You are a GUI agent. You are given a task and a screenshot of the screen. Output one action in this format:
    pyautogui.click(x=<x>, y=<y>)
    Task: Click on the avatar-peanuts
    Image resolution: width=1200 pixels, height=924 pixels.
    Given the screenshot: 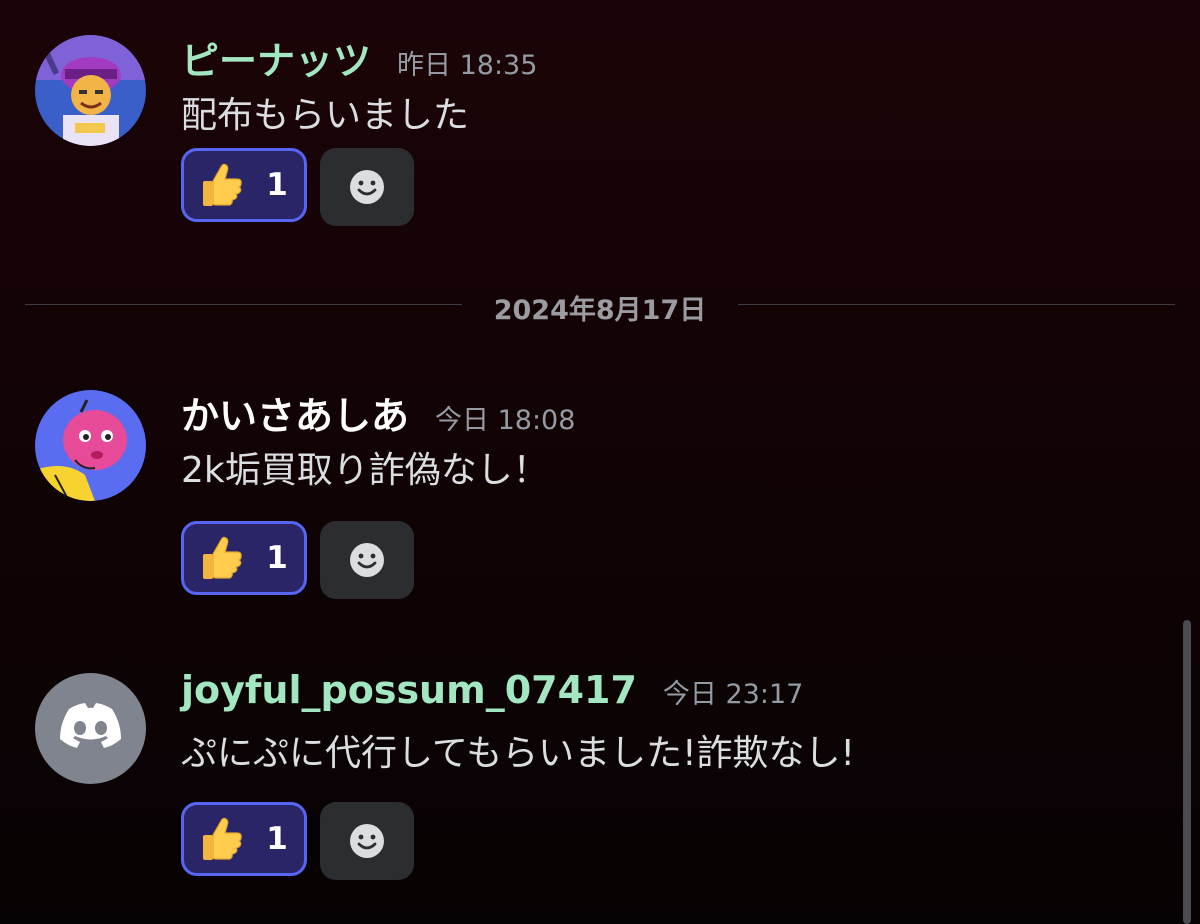 What is the action you would take?
    pyautogui.click(x=90, y=90)
    